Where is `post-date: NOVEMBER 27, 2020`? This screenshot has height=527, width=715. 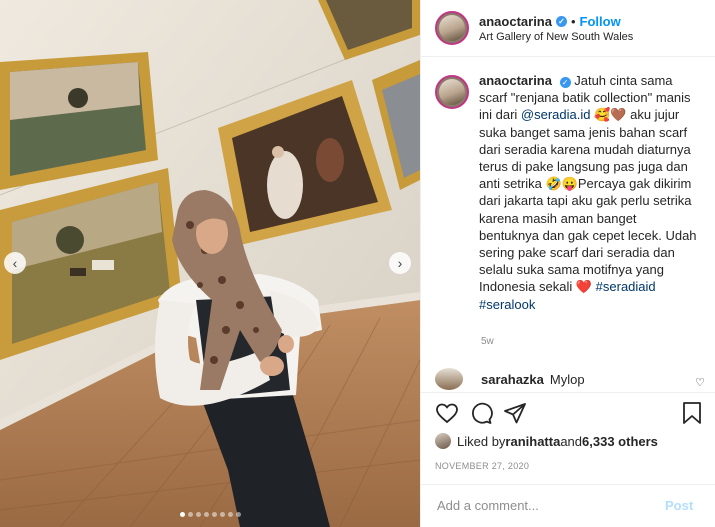
post-date: NOVEMBER 27, 2020 is located at coordinates (482, 466).